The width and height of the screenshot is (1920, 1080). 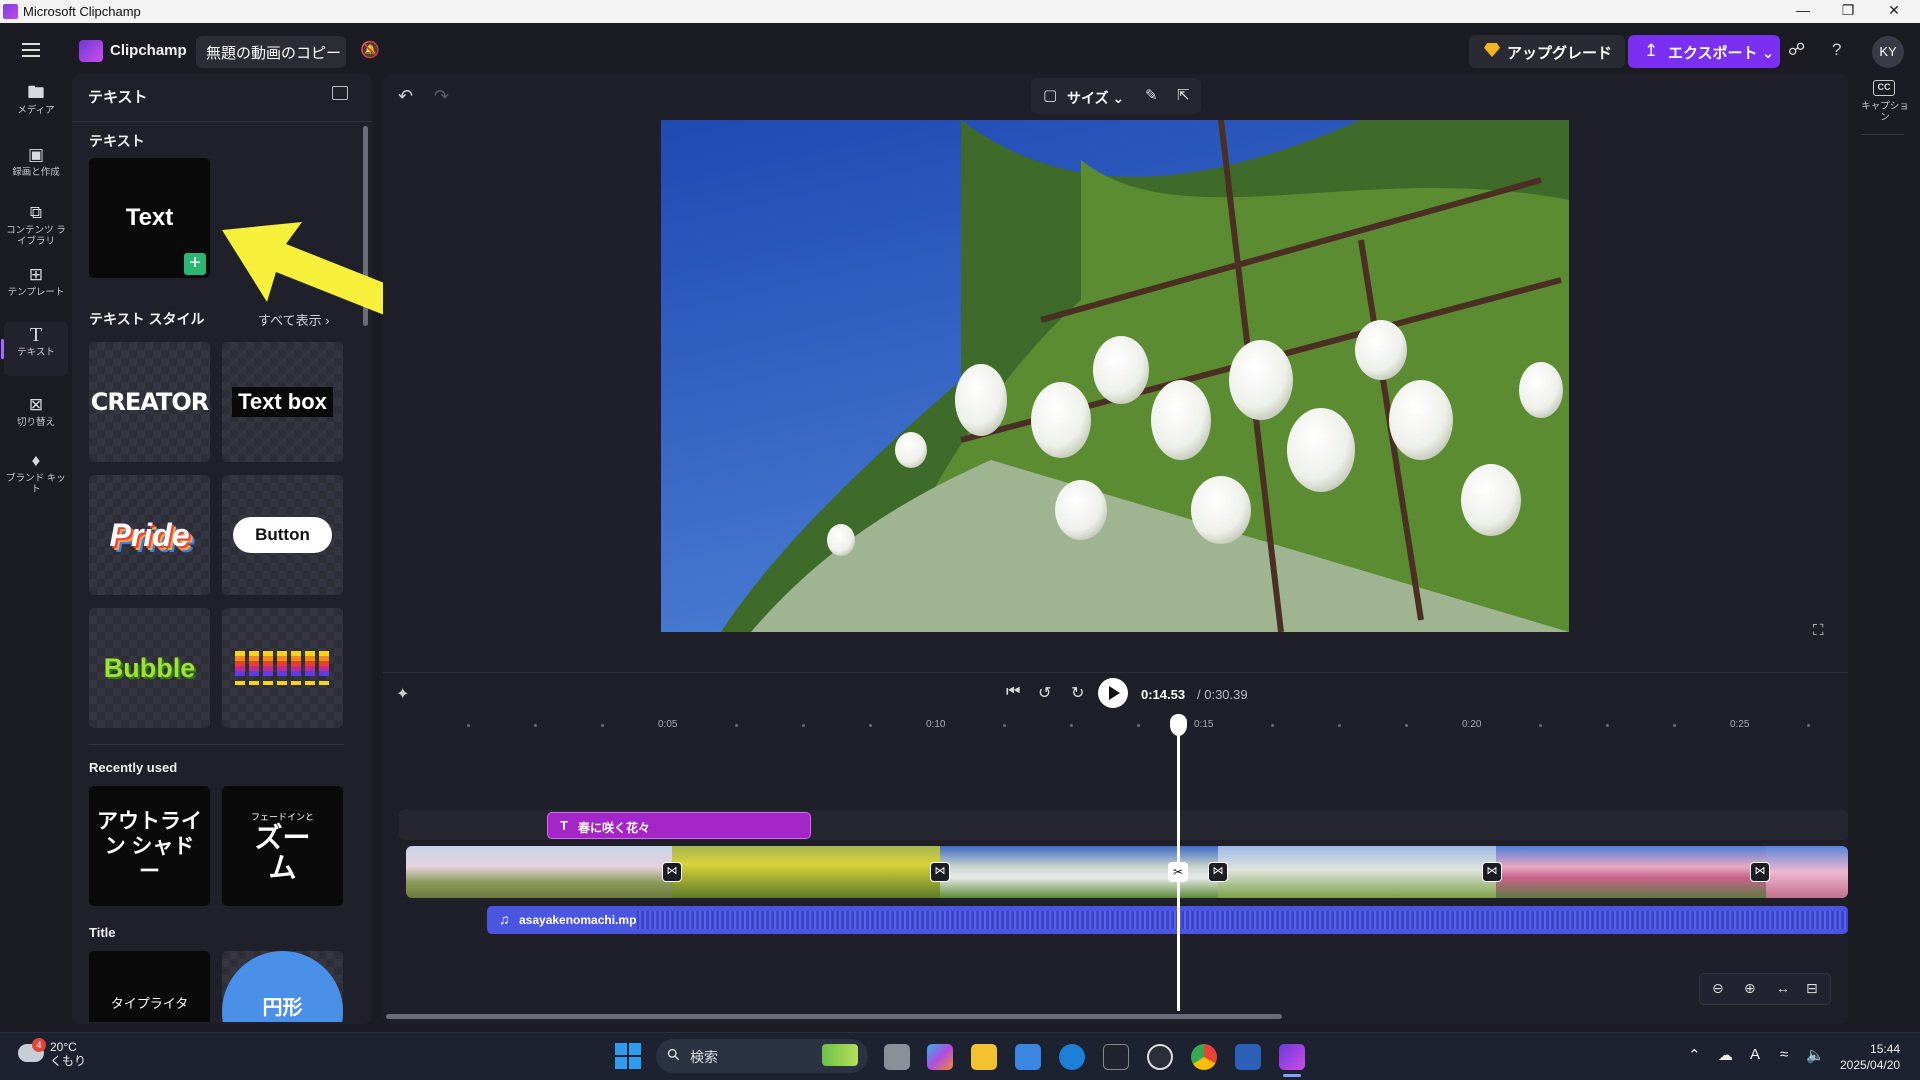 I want to click on collapse-panel-icon, so click(x=340, y=93).